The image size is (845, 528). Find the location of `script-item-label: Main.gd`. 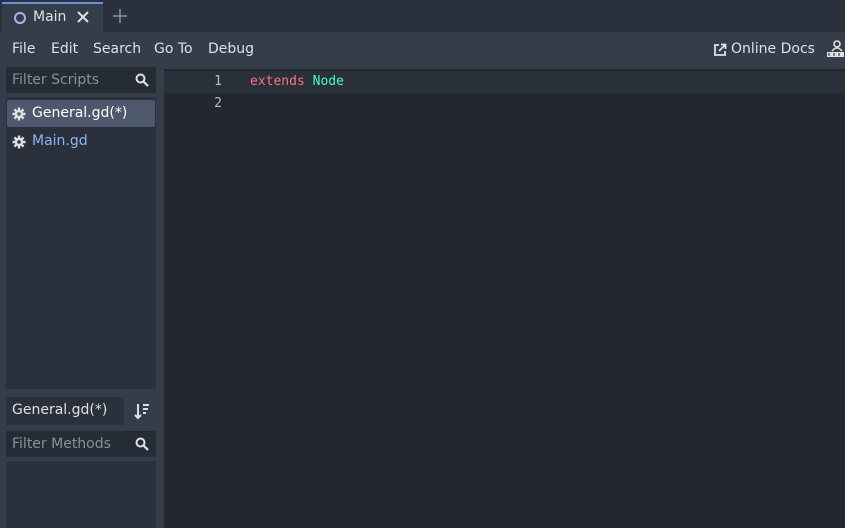

script-item-label: Main.gd is located at coordinates (60, 141).